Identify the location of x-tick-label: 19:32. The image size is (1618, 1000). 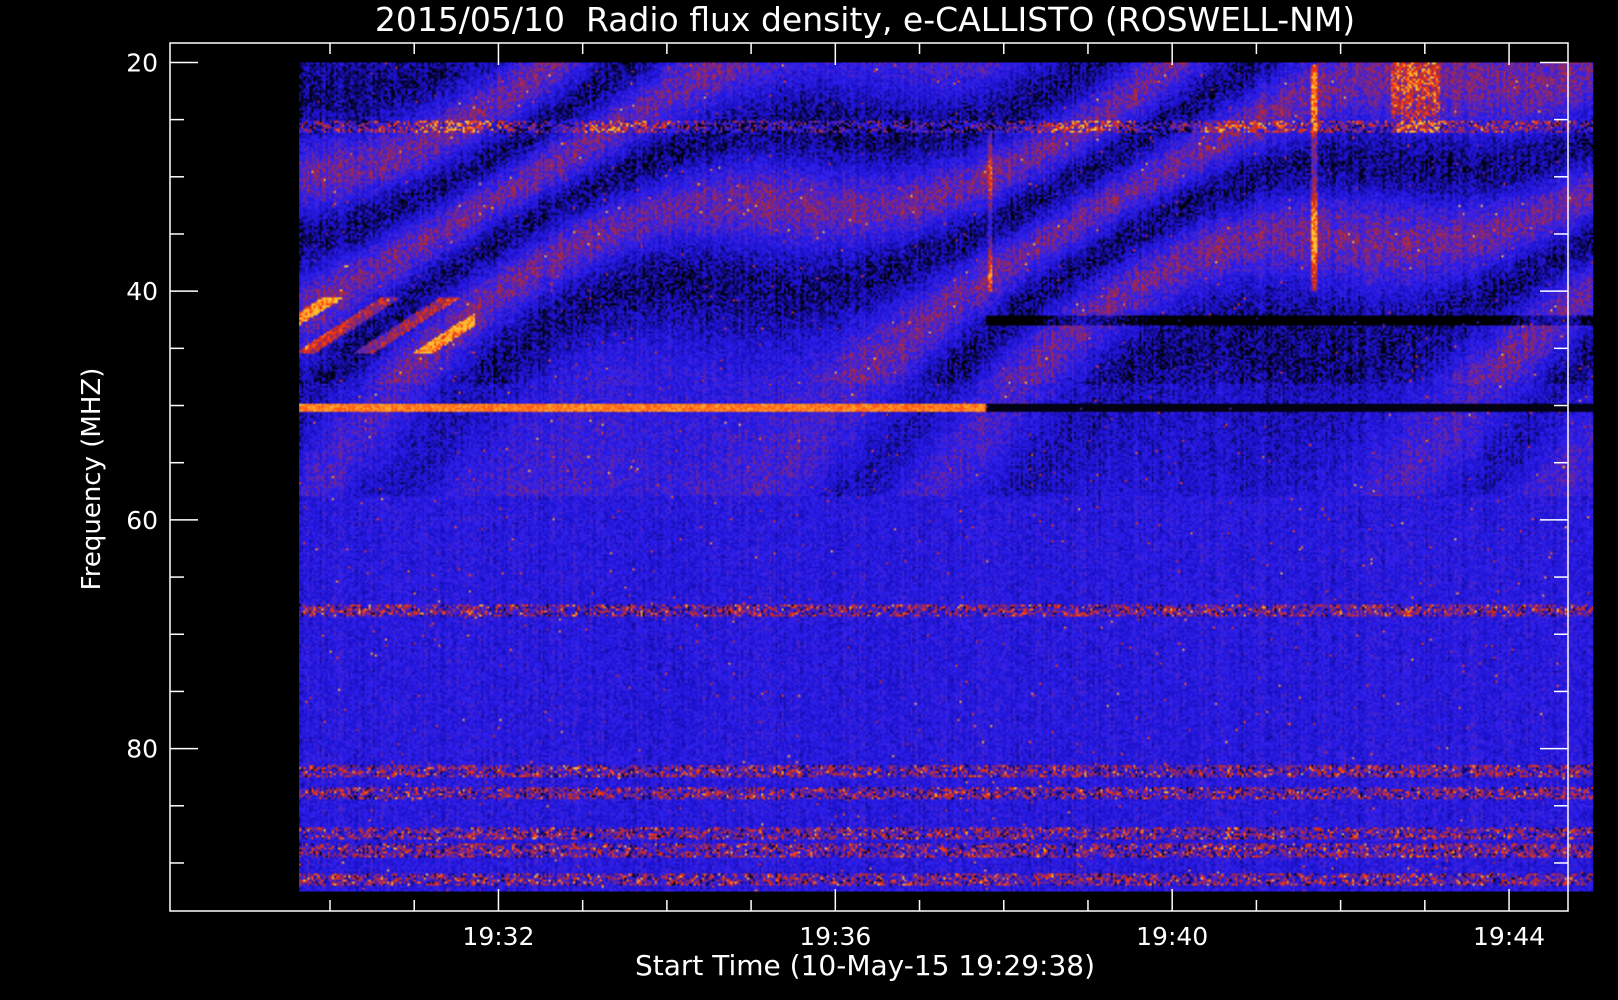
(498, 936).